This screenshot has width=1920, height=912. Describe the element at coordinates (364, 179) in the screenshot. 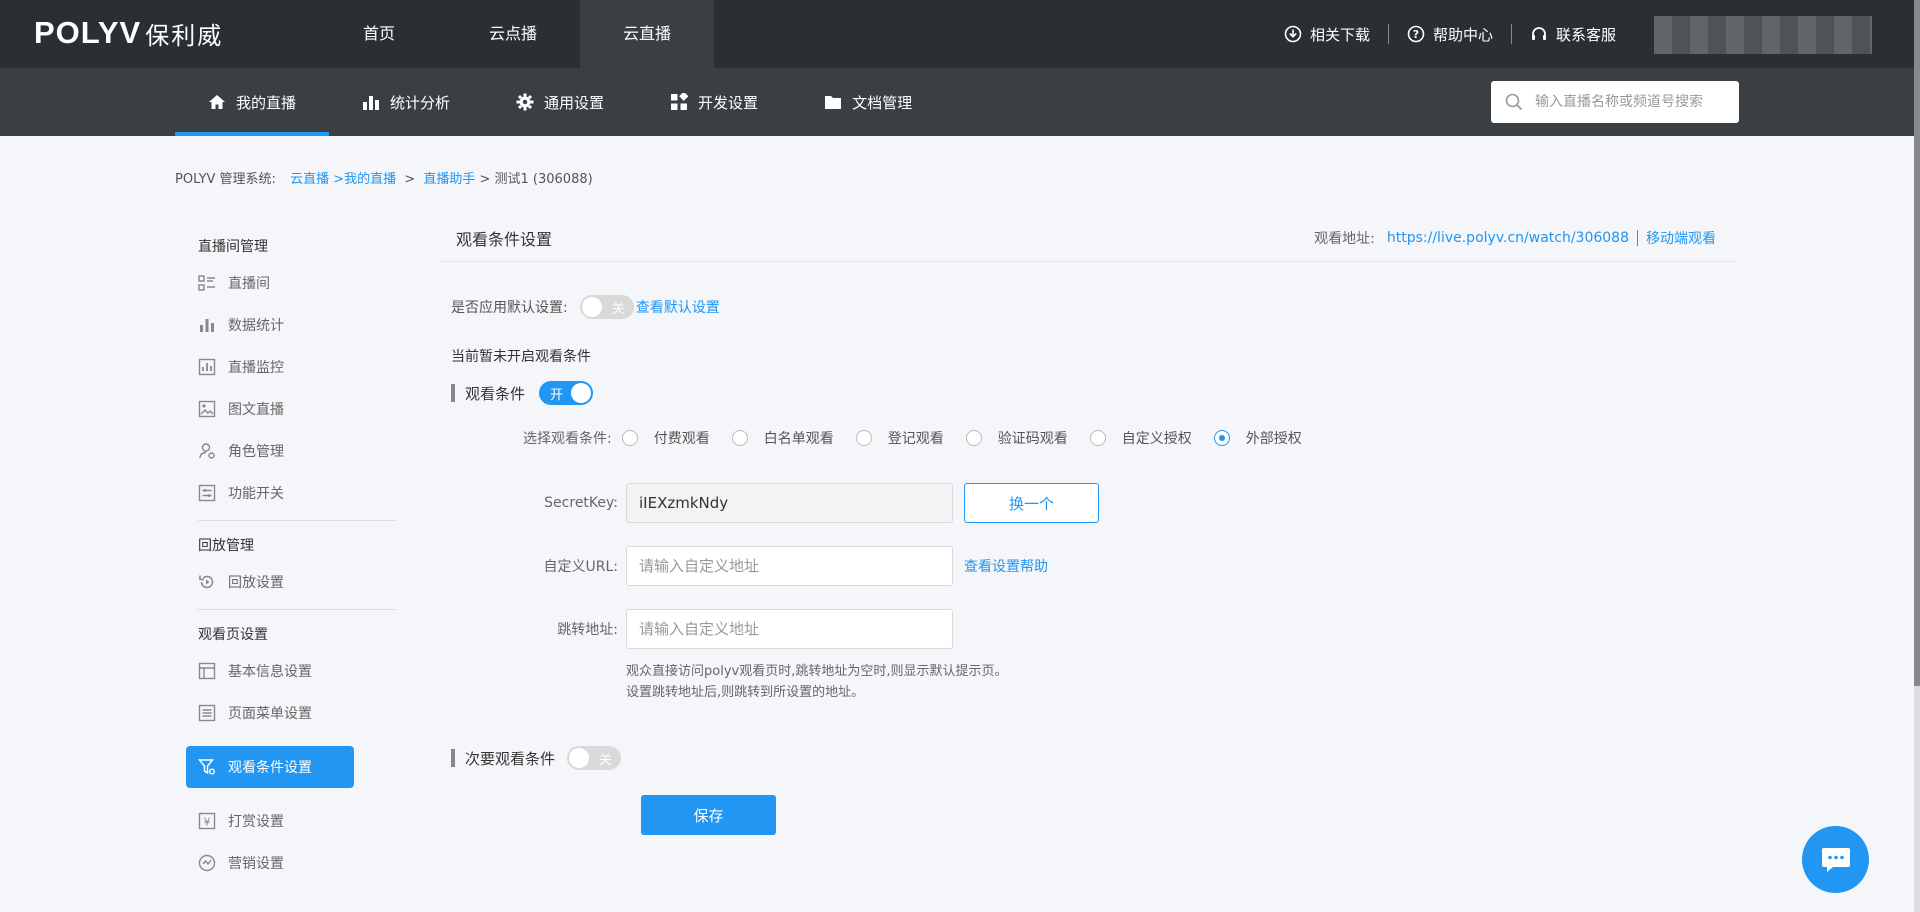

I see `breadcrumb-my-live: >我的直播` at that location.